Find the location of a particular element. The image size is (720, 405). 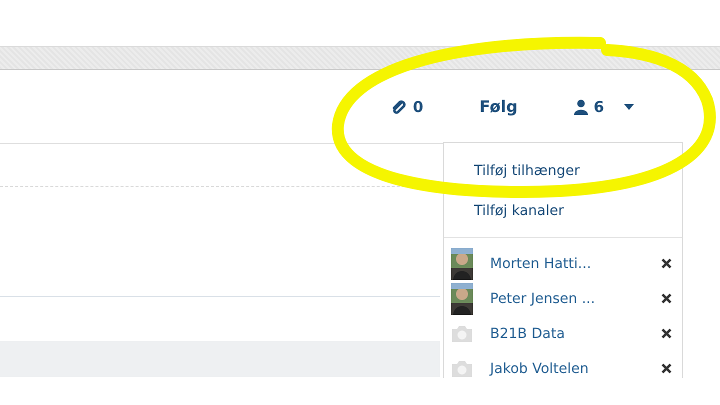

attachment-count: 0 is located at coordinates (418, 107).